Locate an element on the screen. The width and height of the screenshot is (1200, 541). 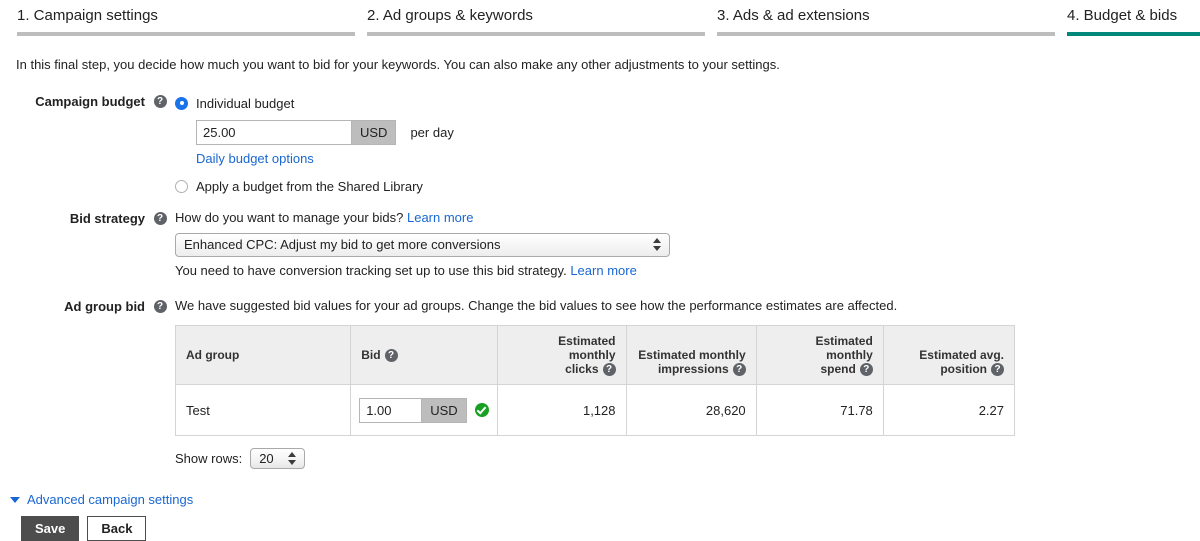
advanced-campaign-settings-toggle: Advanced campaign settings is located at coordinates (605, 499).